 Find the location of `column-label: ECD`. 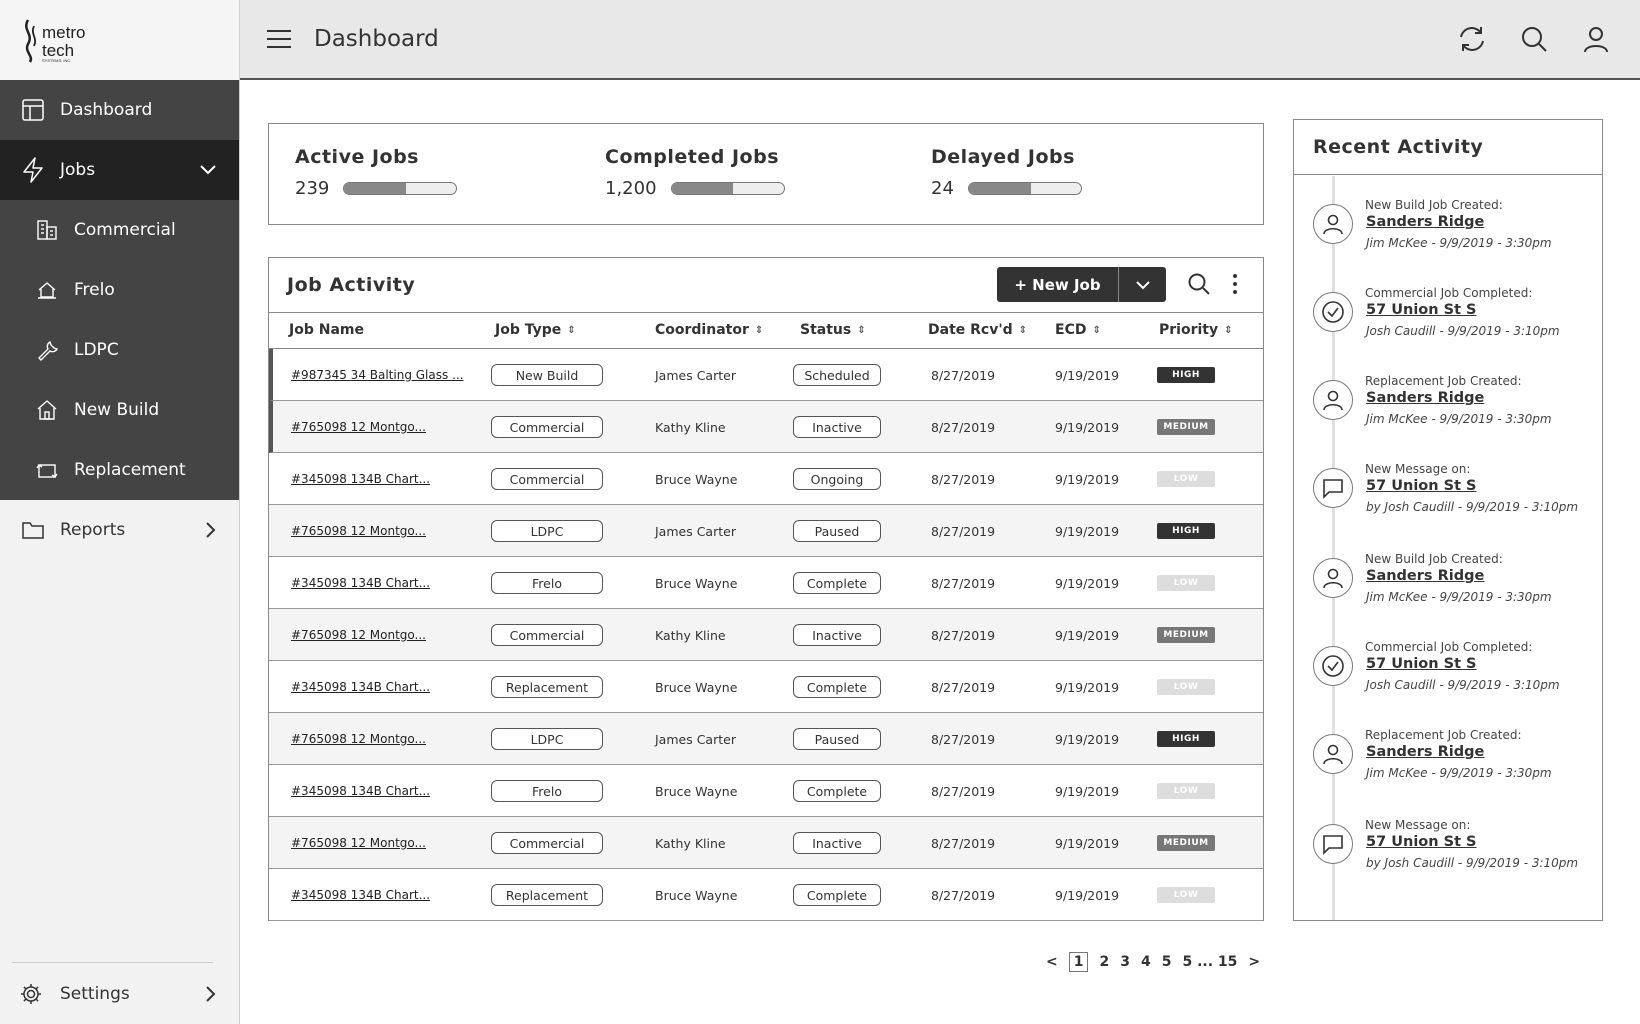

column-label: ECD is located at coordinates (1071, 330).